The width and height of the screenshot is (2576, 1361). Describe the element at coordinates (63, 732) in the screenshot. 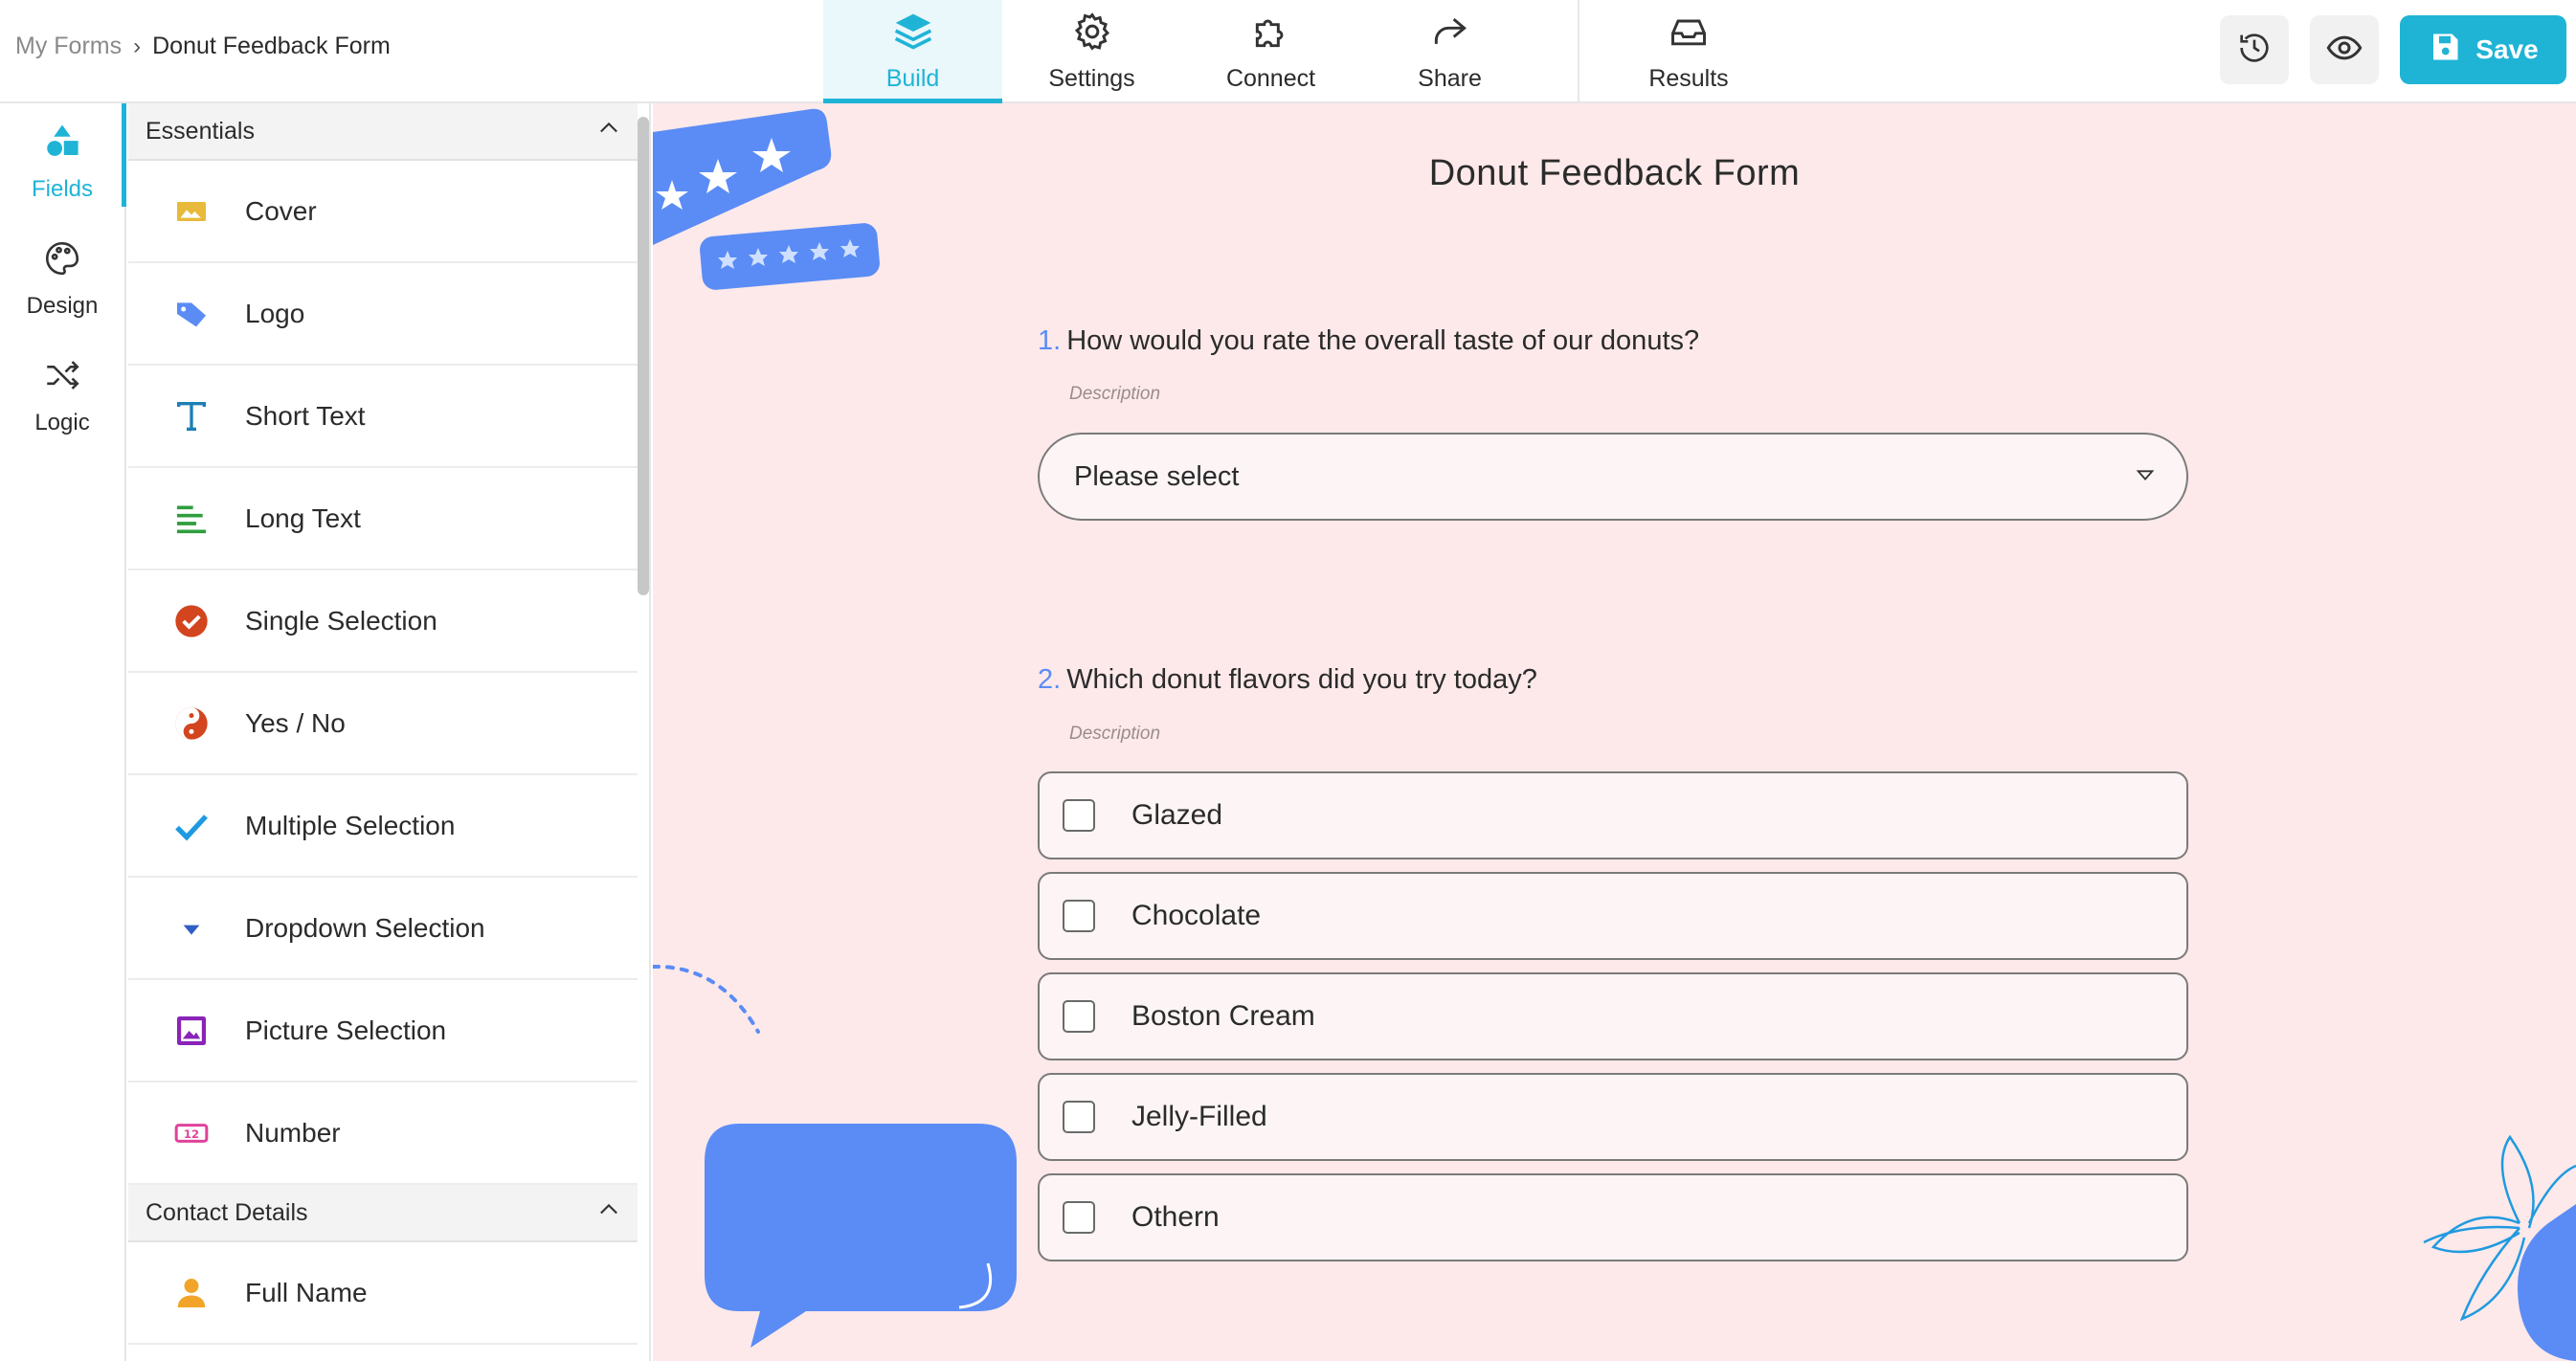

I see `left-rail: Fields Design Logic` at that location.